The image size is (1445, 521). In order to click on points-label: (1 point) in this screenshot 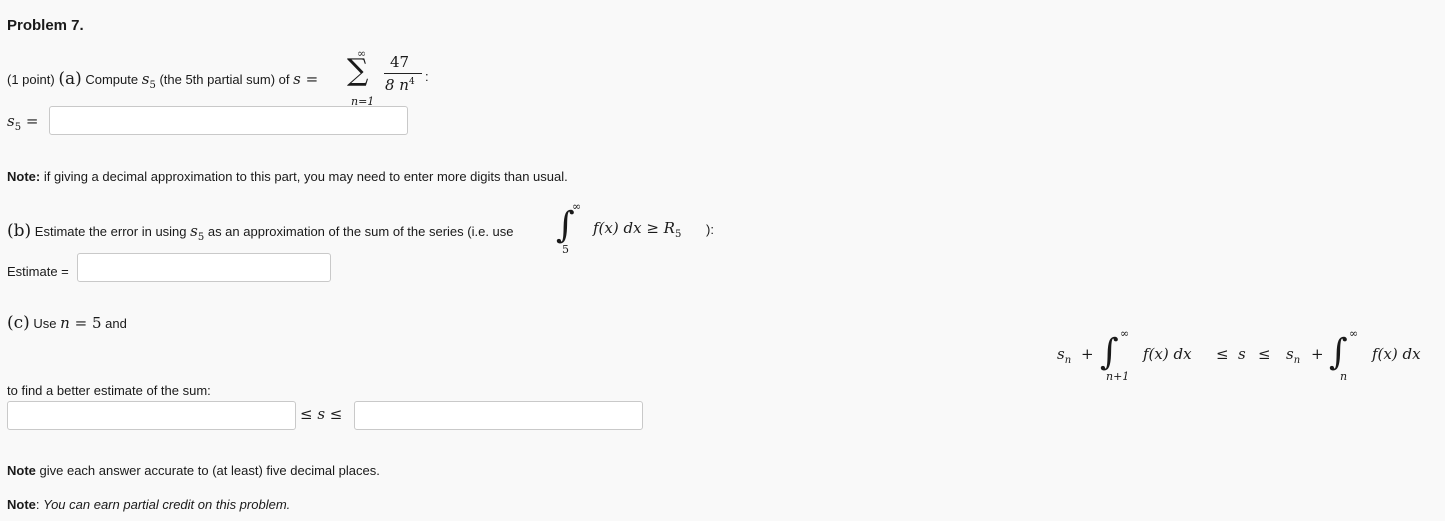, I will do `click(31, 79)`.